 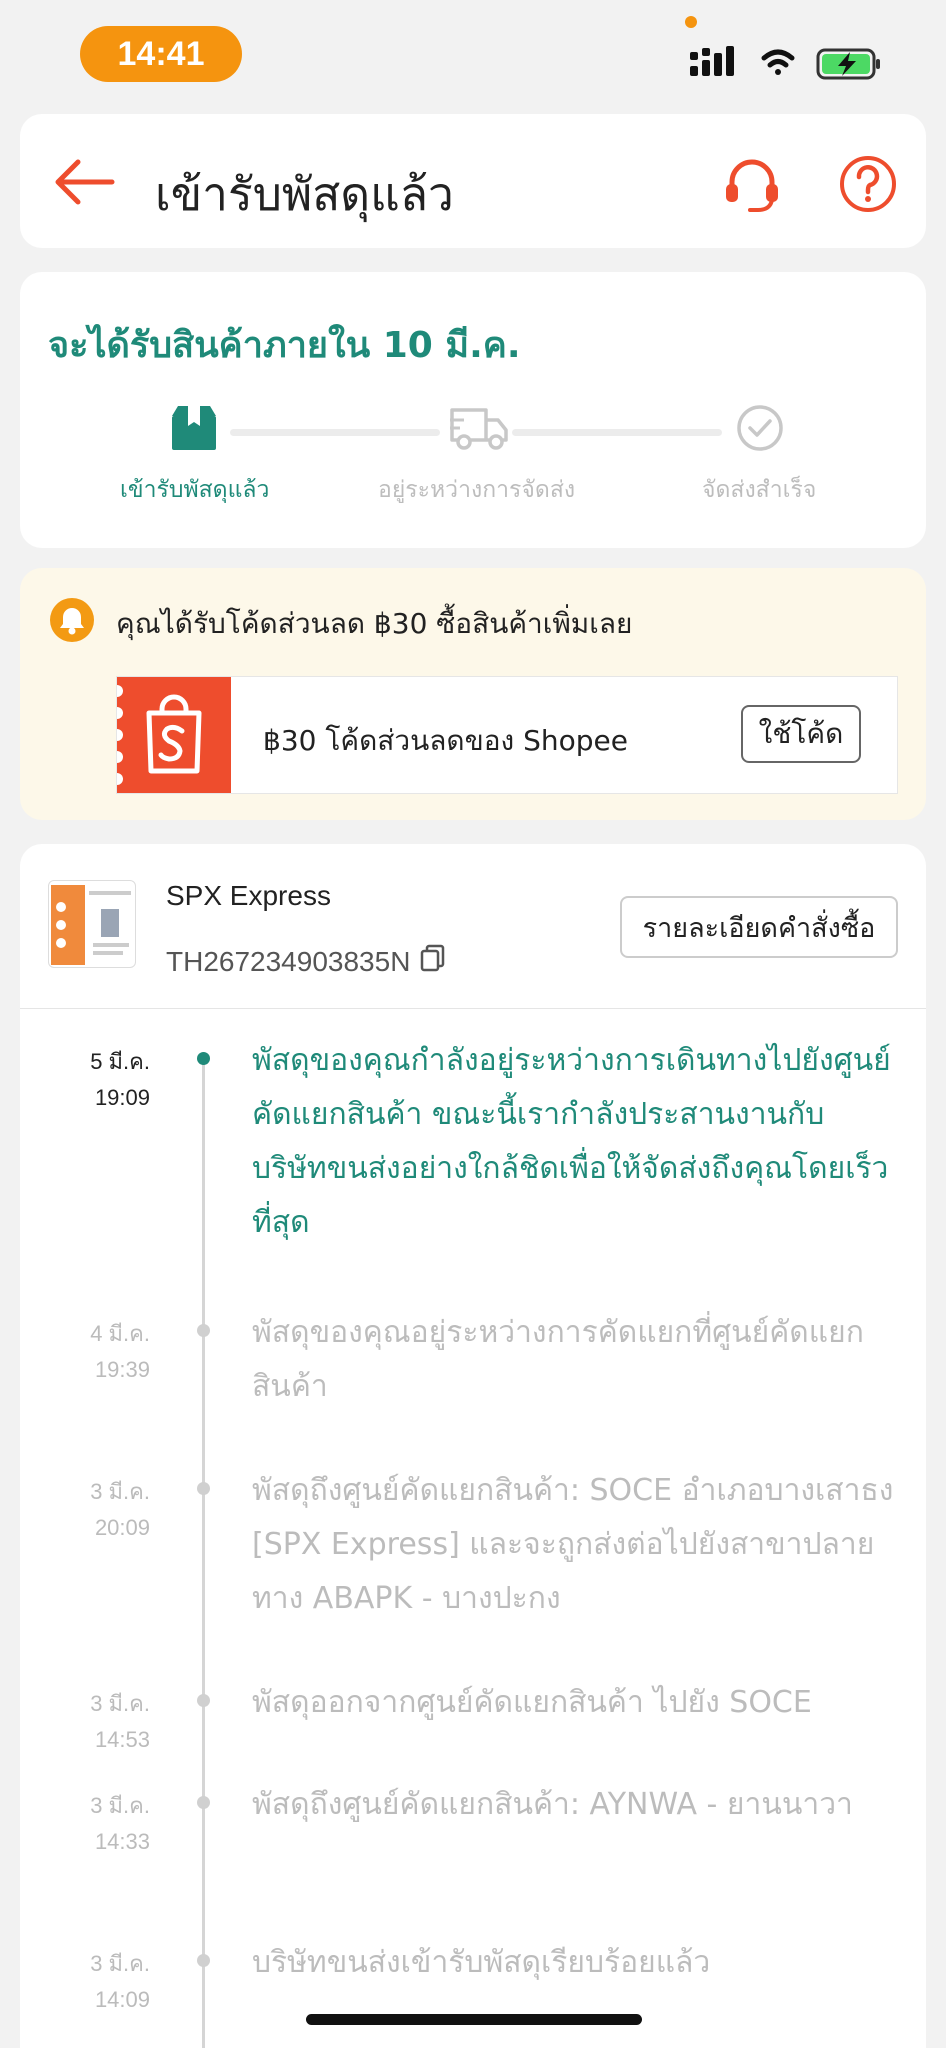 What do you see at coordinates (161, 54) in the screenshot?
I see `status-time: 14:41` at bounding box center [161, 54].